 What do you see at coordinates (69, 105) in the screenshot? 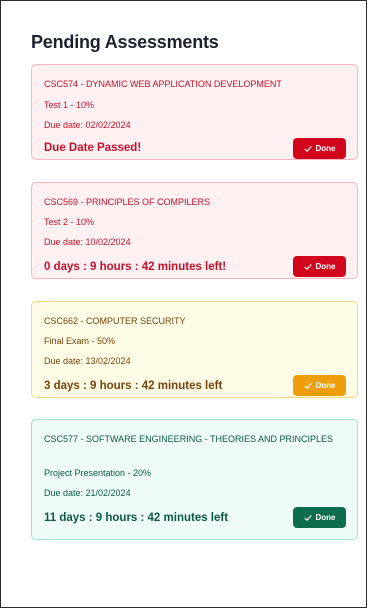
I see `assessment-name: Test 1 - 10%` at bounding box center [69, 105].